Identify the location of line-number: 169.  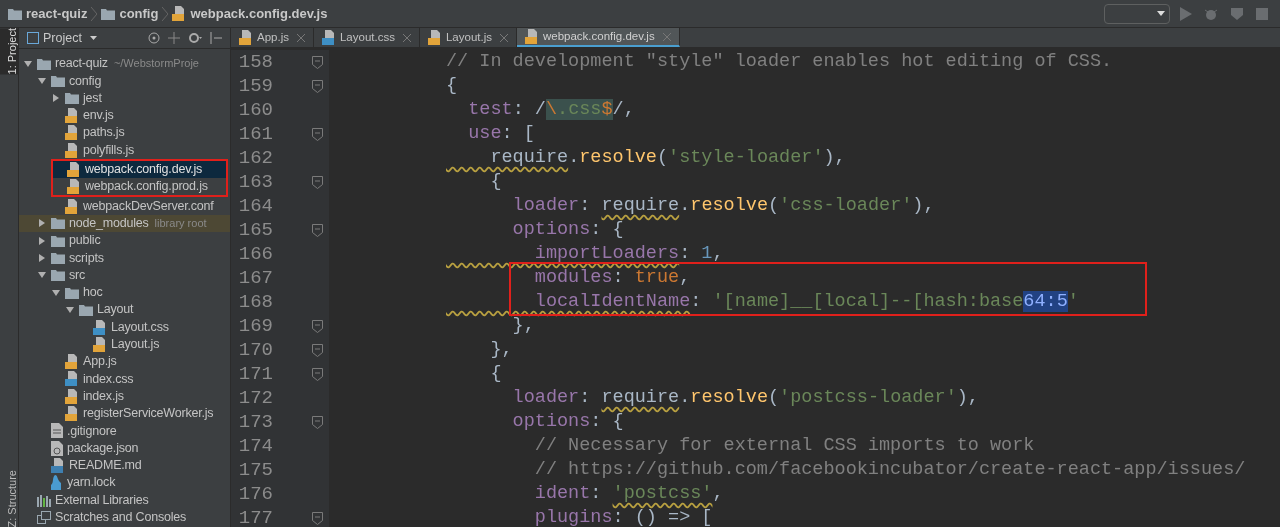
(255, 326).